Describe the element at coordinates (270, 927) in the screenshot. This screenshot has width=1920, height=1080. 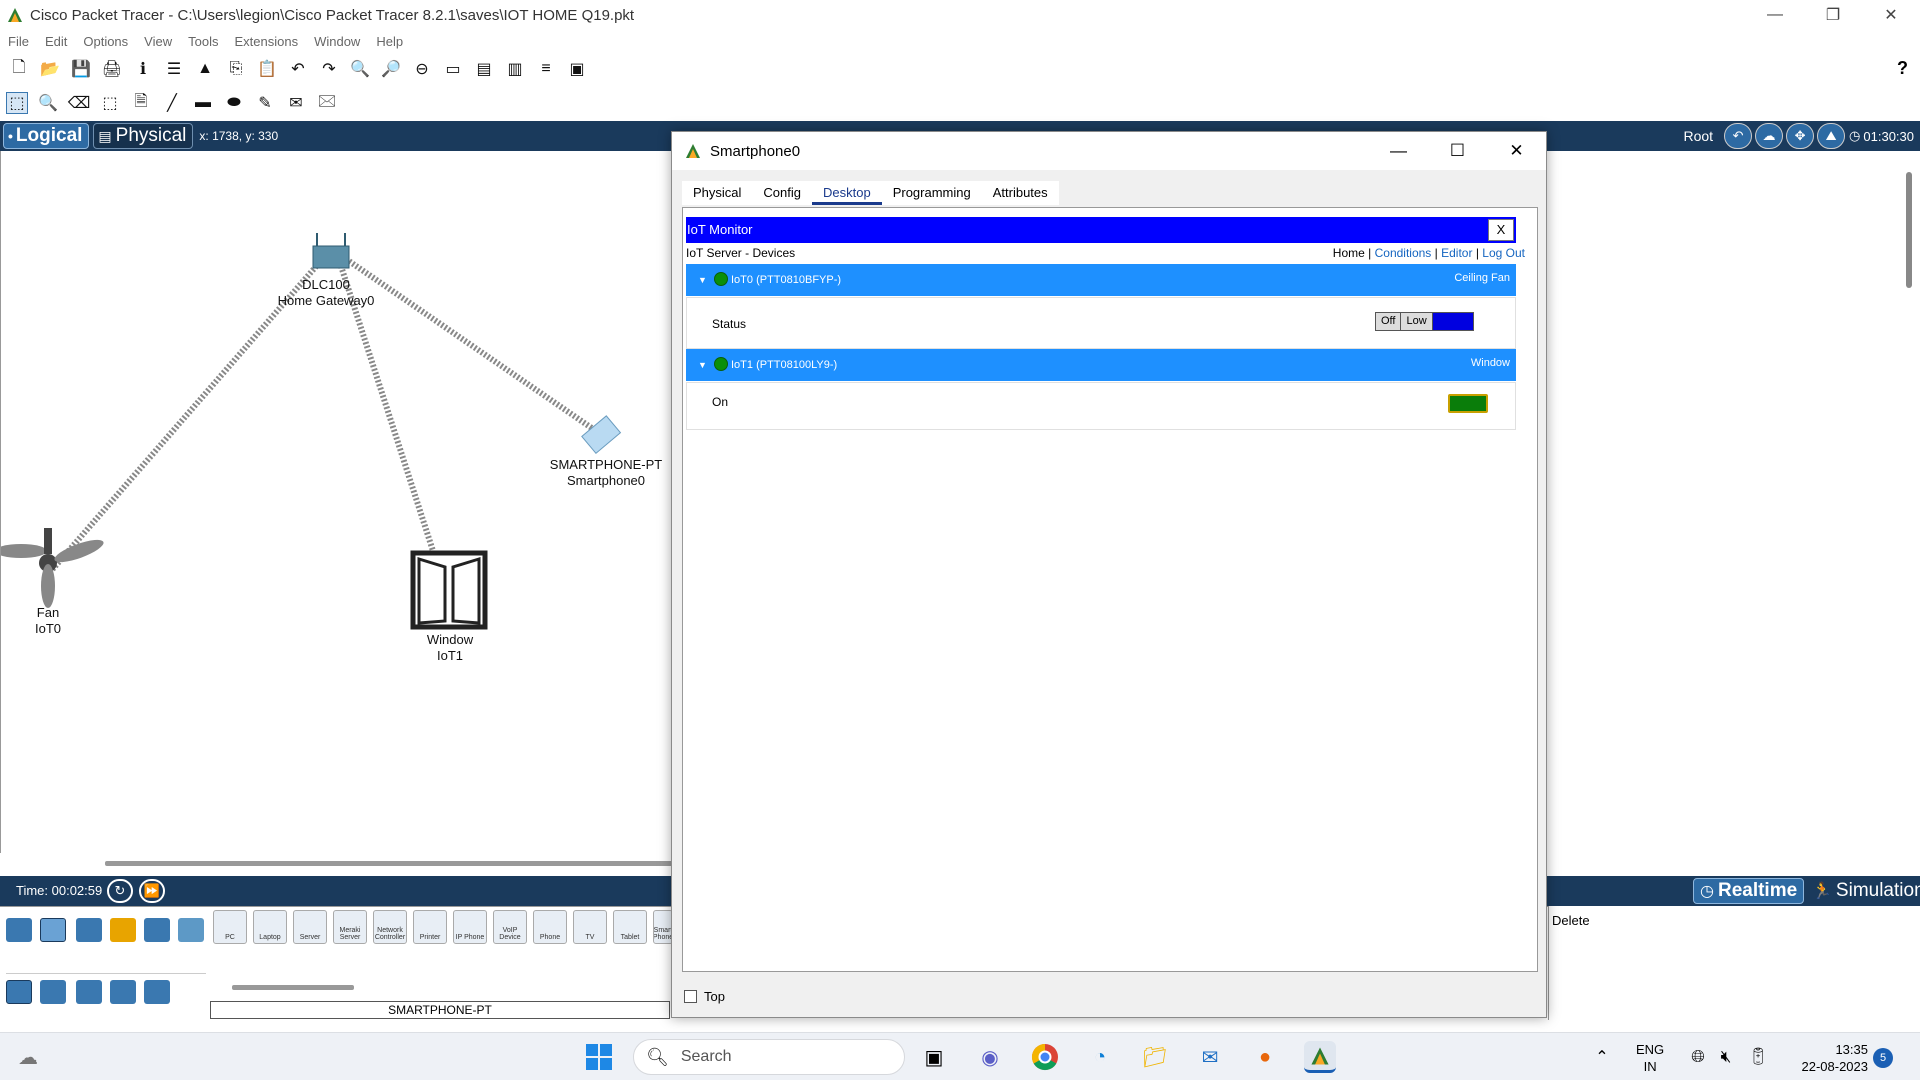
I see `device-laptop: Laptop` at that location.